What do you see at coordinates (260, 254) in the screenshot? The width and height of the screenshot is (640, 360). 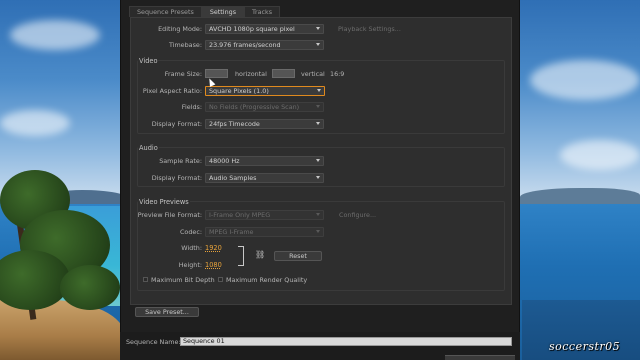 I see `chain-link-icon: ⛓` at bounding box center [260, 254].